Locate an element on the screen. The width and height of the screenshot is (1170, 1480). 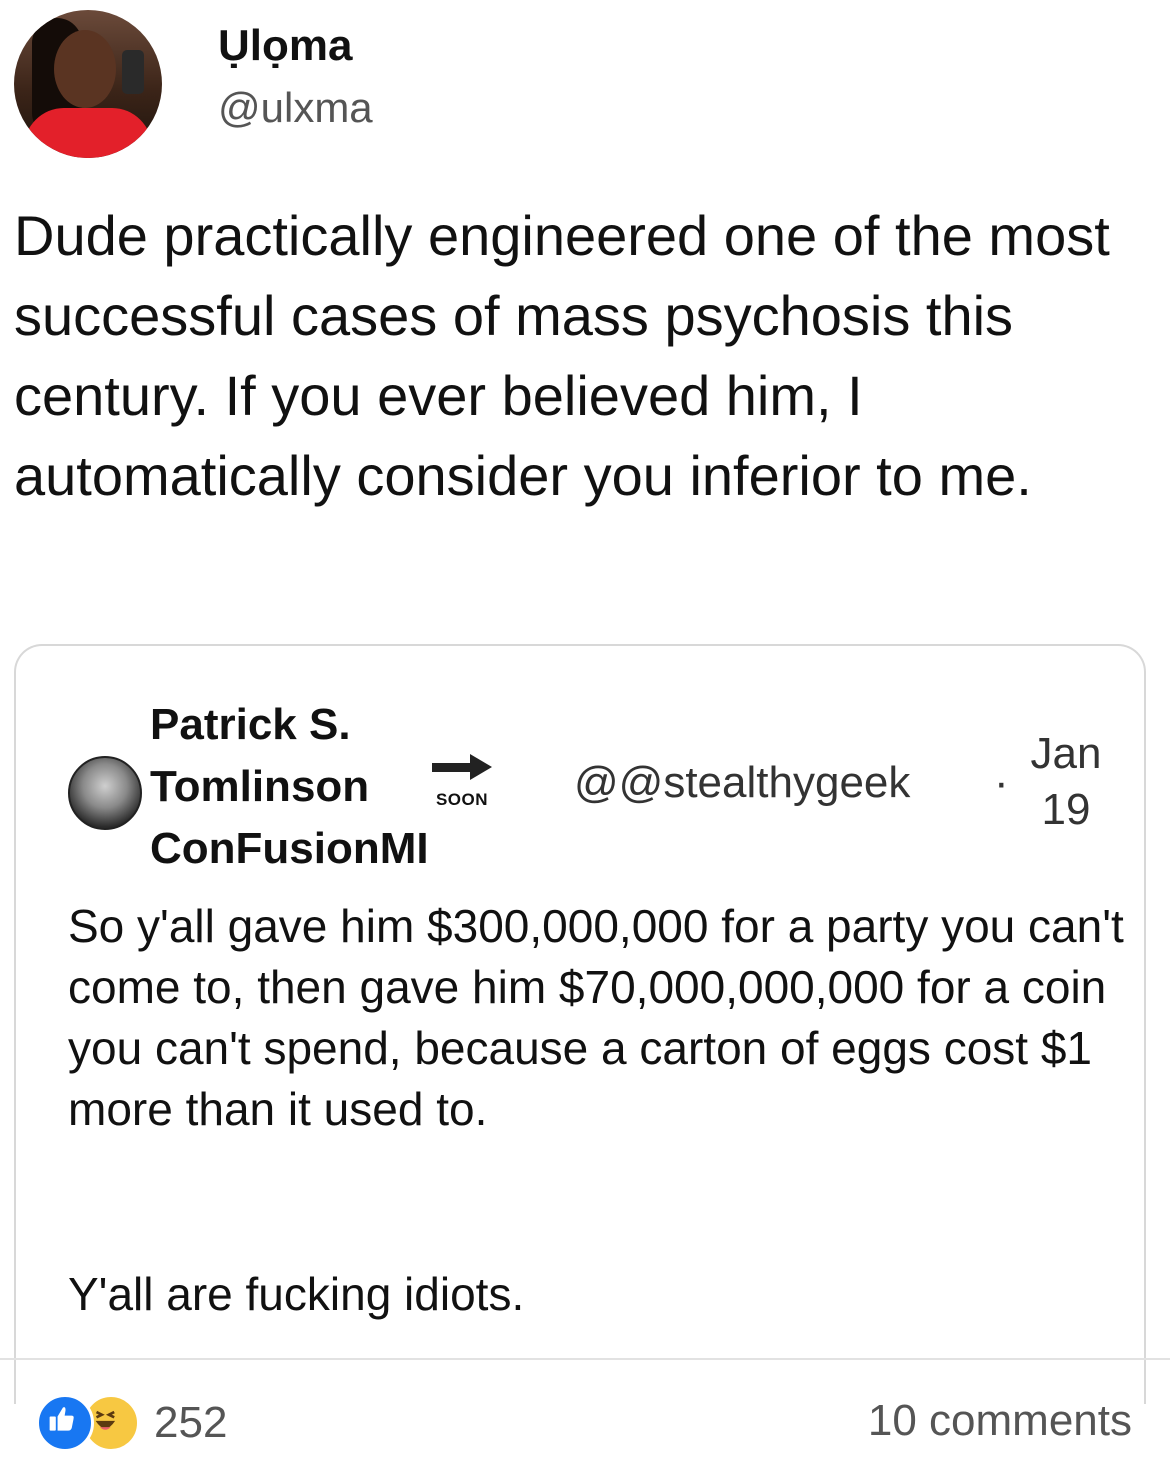
reaction-count: 252 is located at coordinates (191, 1422).